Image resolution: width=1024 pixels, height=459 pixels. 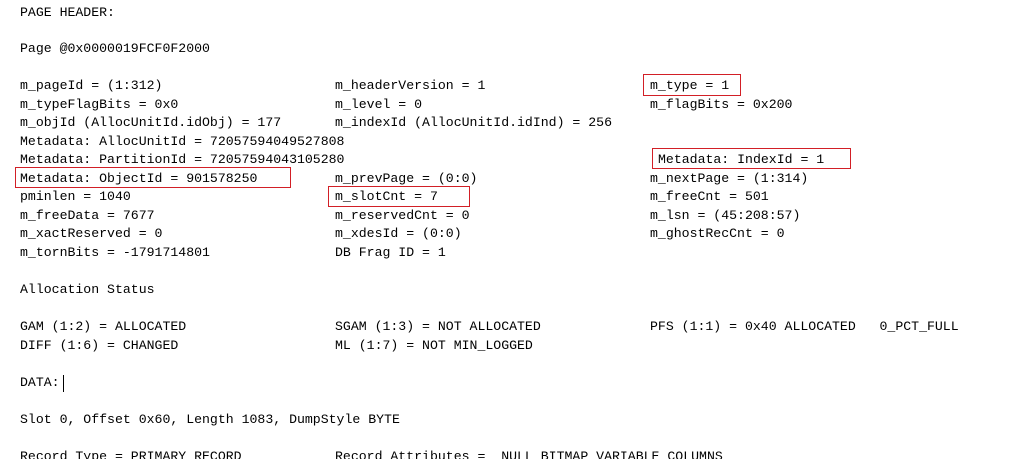 I want to click on alloc-gam: GAM (1:2) = ALLOCATED, so click(x=103, y=326).